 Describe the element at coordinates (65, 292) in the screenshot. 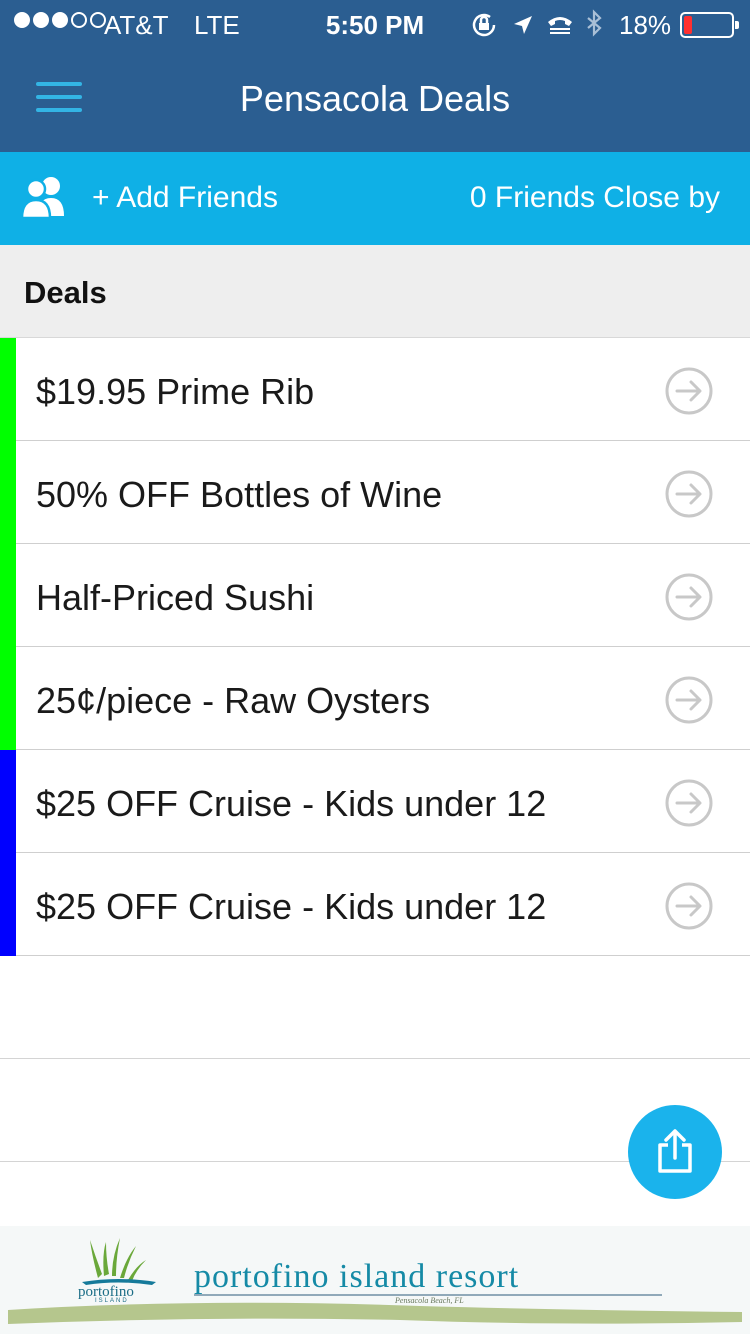

I see `section-title: Deals` at that location.